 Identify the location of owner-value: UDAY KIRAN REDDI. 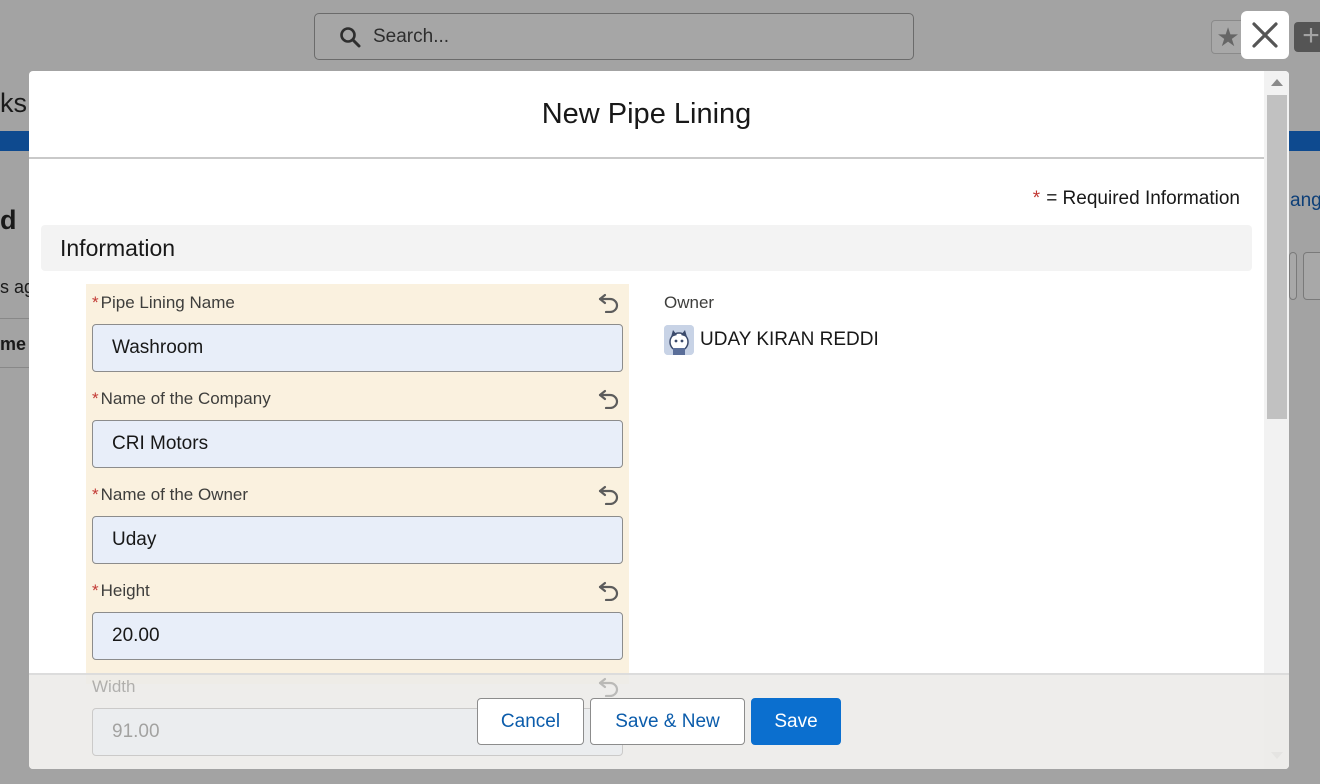
(771, 340).